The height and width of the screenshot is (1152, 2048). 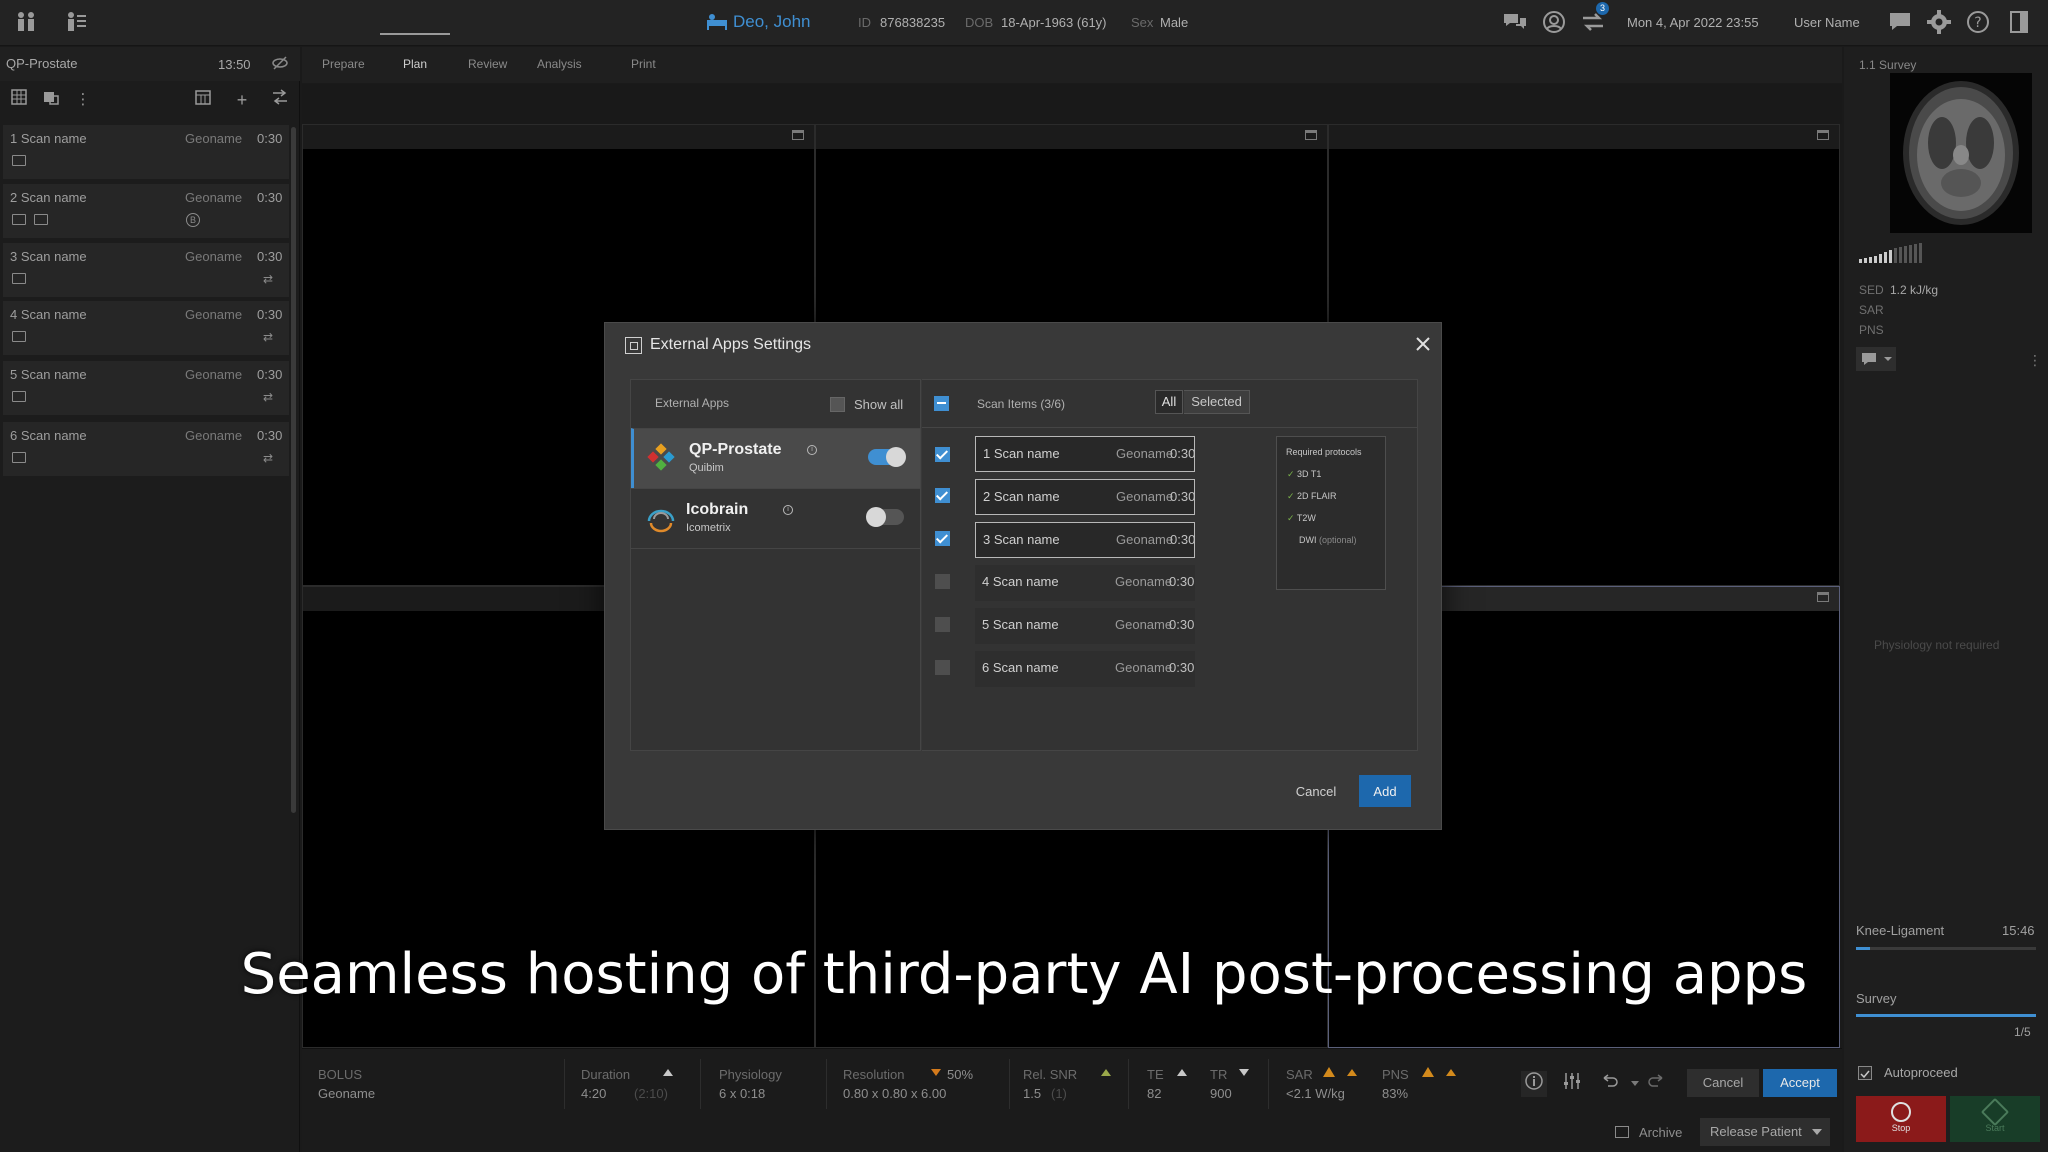 What do you see at coordinates (1085, 583) in the screenshot?
I see `scan-item: 4 Scan name Geoname 0:30` at bounding box center [1085, 583].